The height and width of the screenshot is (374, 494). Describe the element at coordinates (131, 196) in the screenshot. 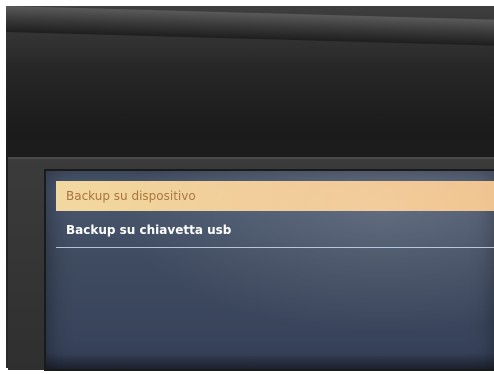

I see `menu-item-label: Backup su dispositivo` at that location.